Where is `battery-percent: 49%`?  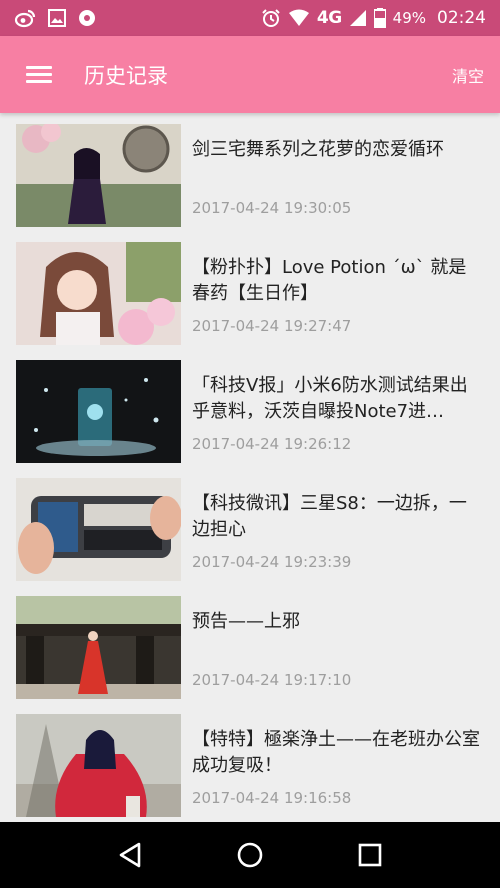
battery-percent: 49% is located at coordinates (409, 18).